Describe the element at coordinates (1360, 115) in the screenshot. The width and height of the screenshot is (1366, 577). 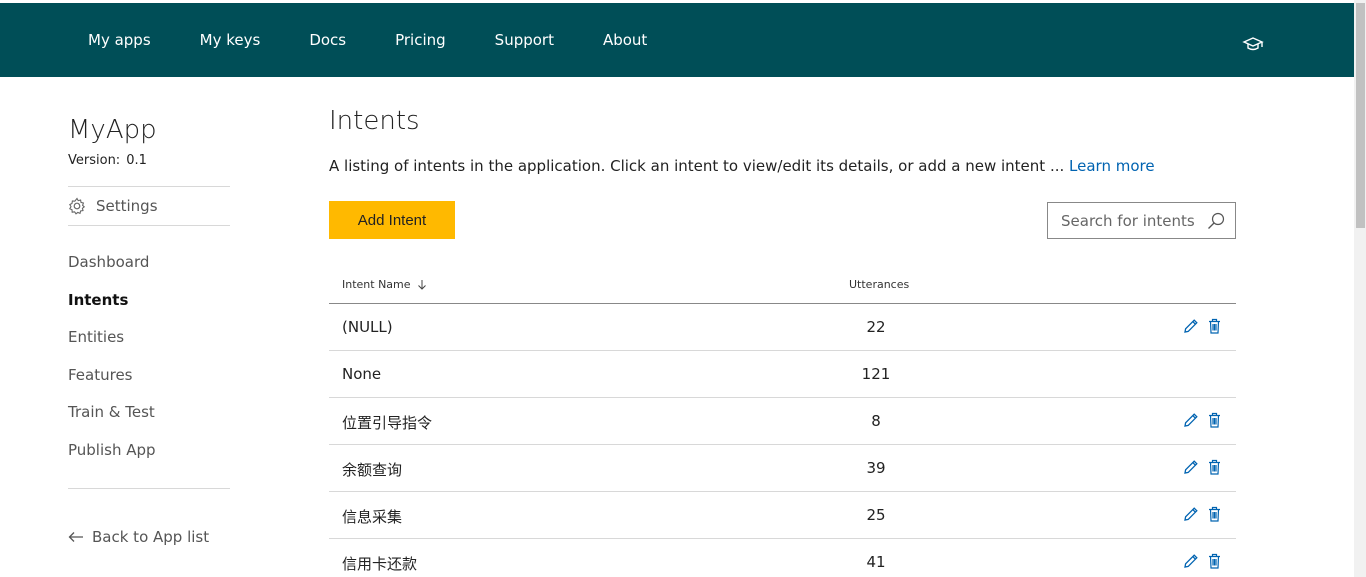
I see `scrollbar-thumb` at that location.